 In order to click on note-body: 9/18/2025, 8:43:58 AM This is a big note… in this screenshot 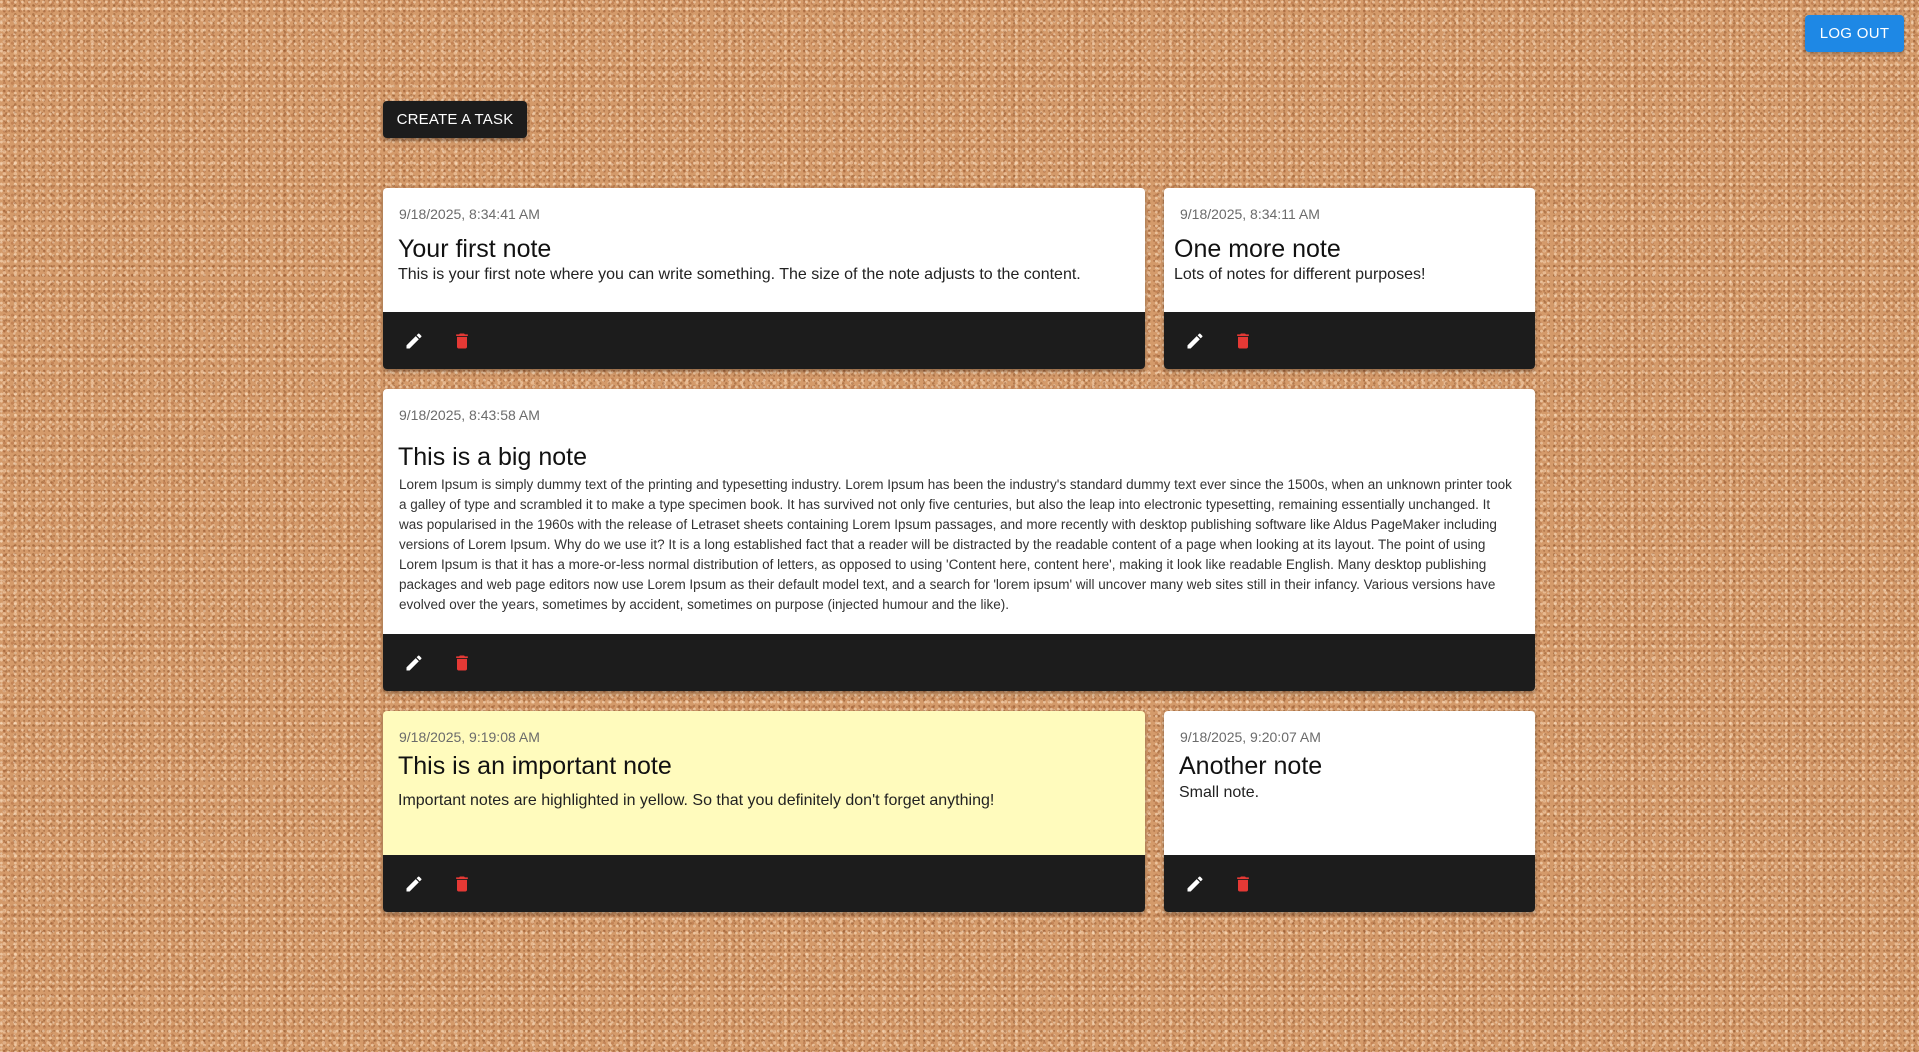, I will do `click(959, 511)`.